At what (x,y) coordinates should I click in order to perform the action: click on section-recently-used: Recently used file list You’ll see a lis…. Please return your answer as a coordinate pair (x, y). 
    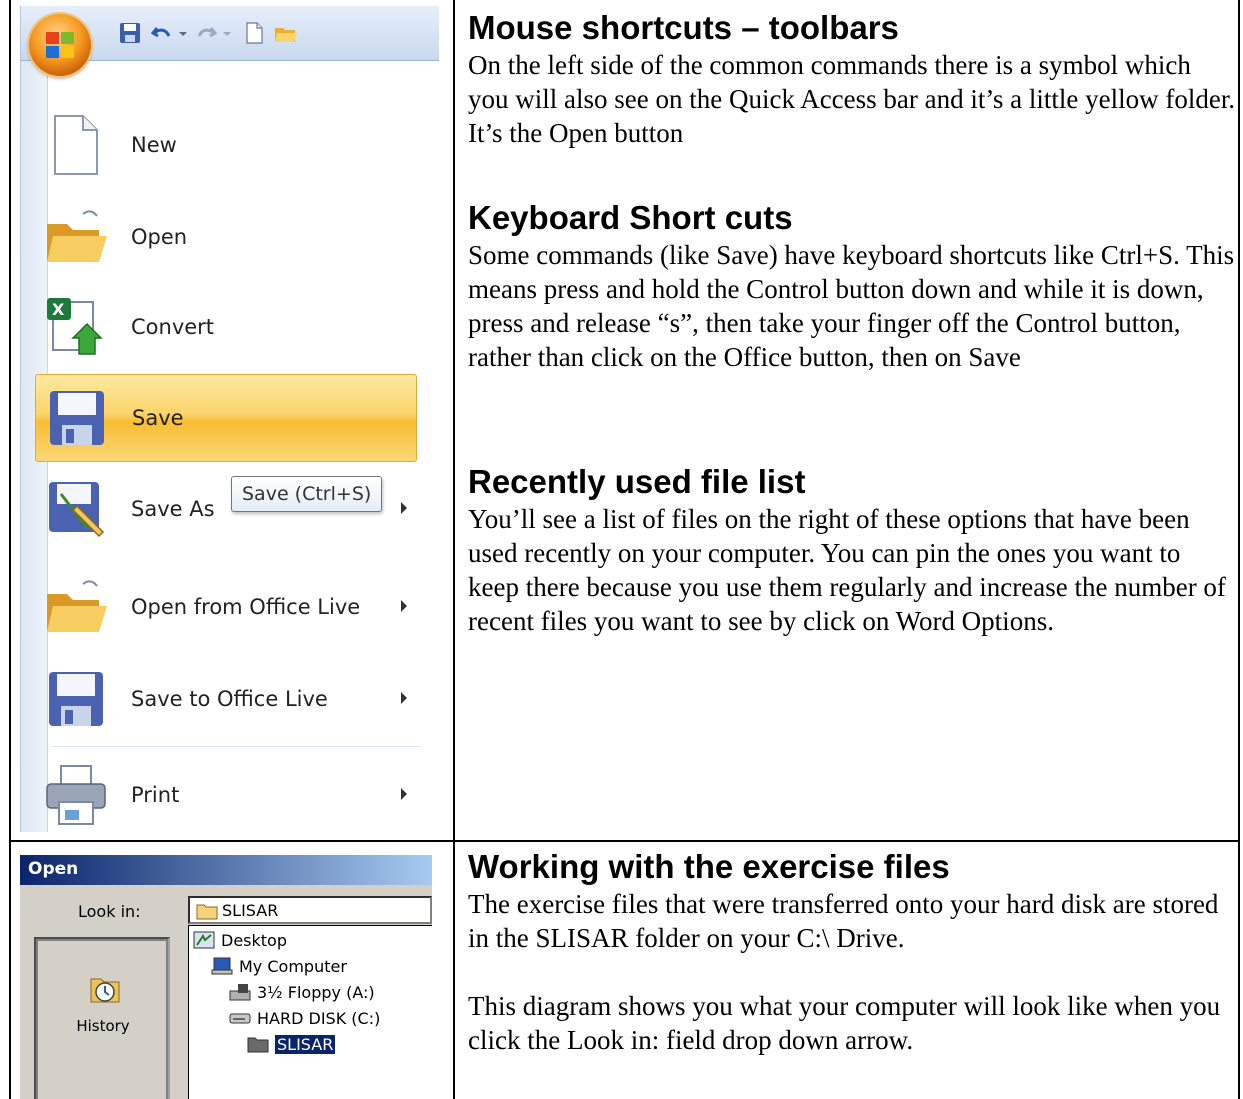
    Looking at the image, I should click on (853, 551).